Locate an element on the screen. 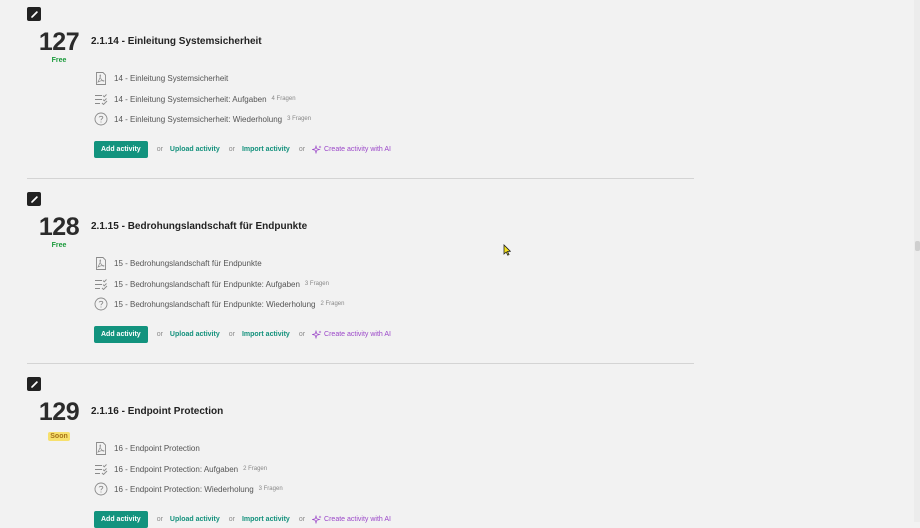  section-number: 128 is located at coordinates (59, 227).